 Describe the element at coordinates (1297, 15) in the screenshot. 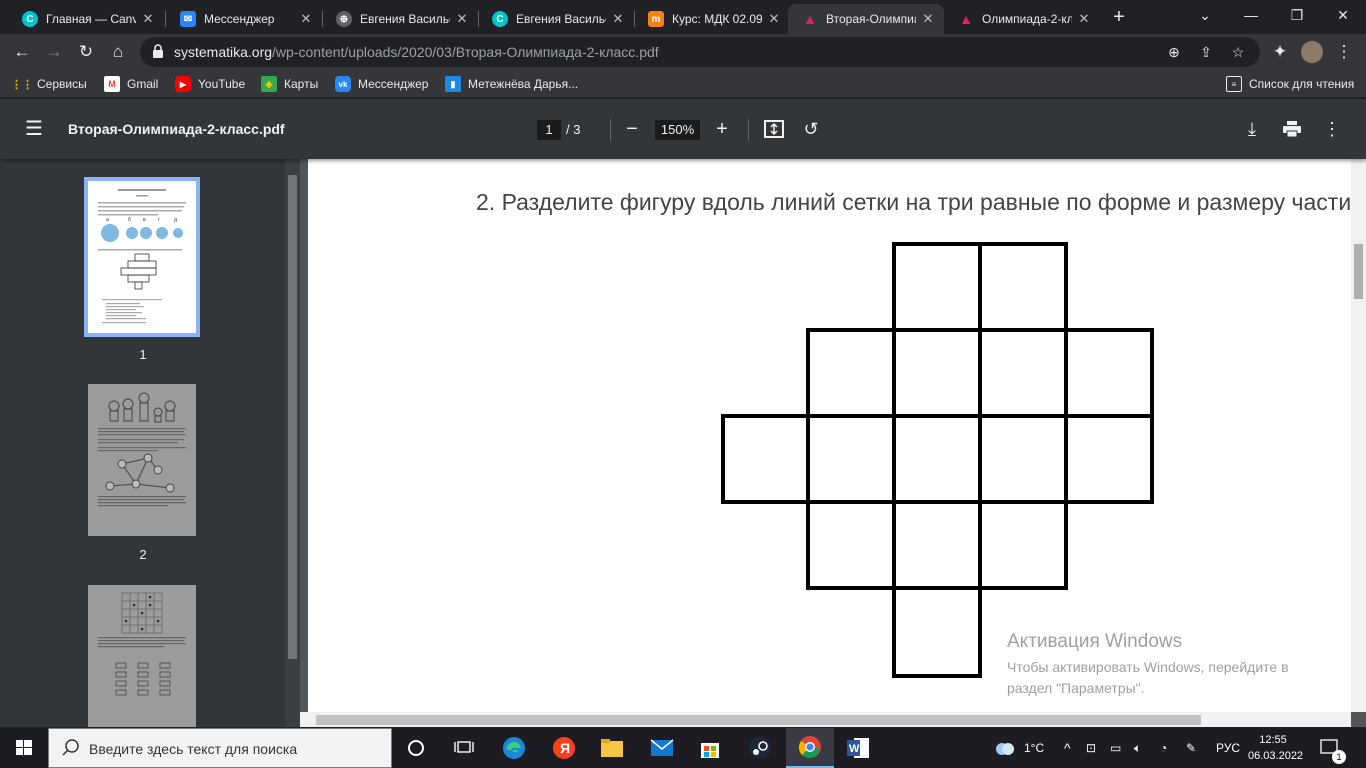

I see `maximize-button: ❐` at that location.